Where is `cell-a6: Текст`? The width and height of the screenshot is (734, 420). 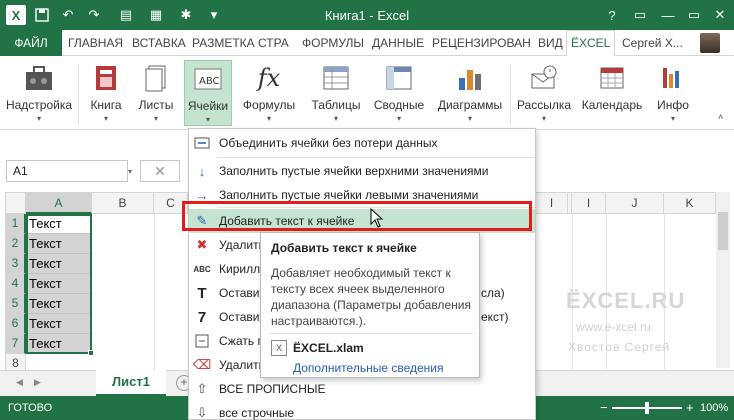 cell-a6: Текст is located at coordinates (59, 324).